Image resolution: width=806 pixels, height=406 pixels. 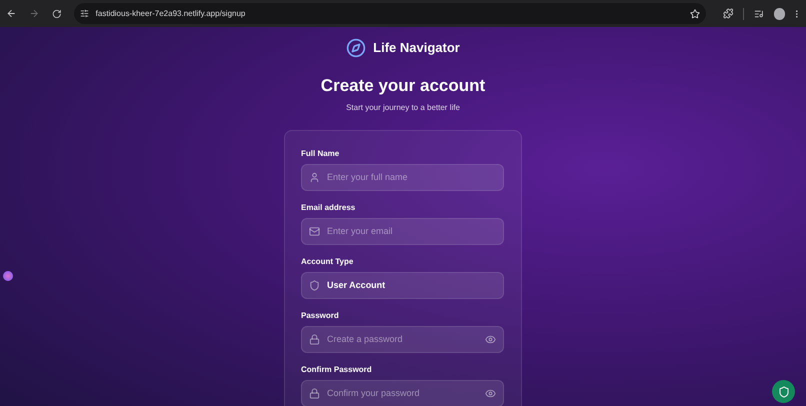 I want to click on field-label: Password, so click(x=320, y=315).